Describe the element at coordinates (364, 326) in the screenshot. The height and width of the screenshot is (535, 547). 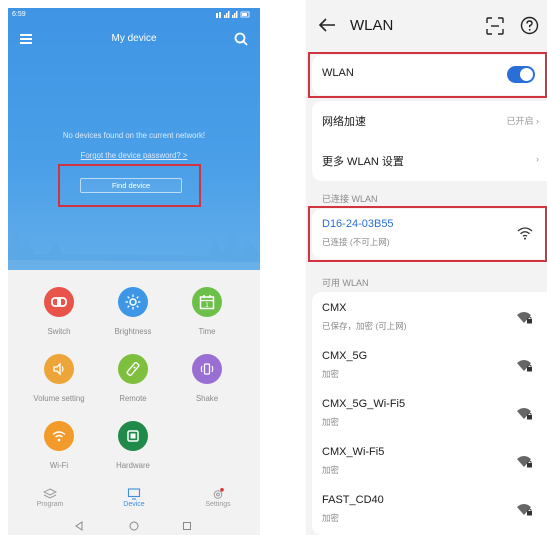
I see `network-status: 已保存，加密 (可上网)` at that location.